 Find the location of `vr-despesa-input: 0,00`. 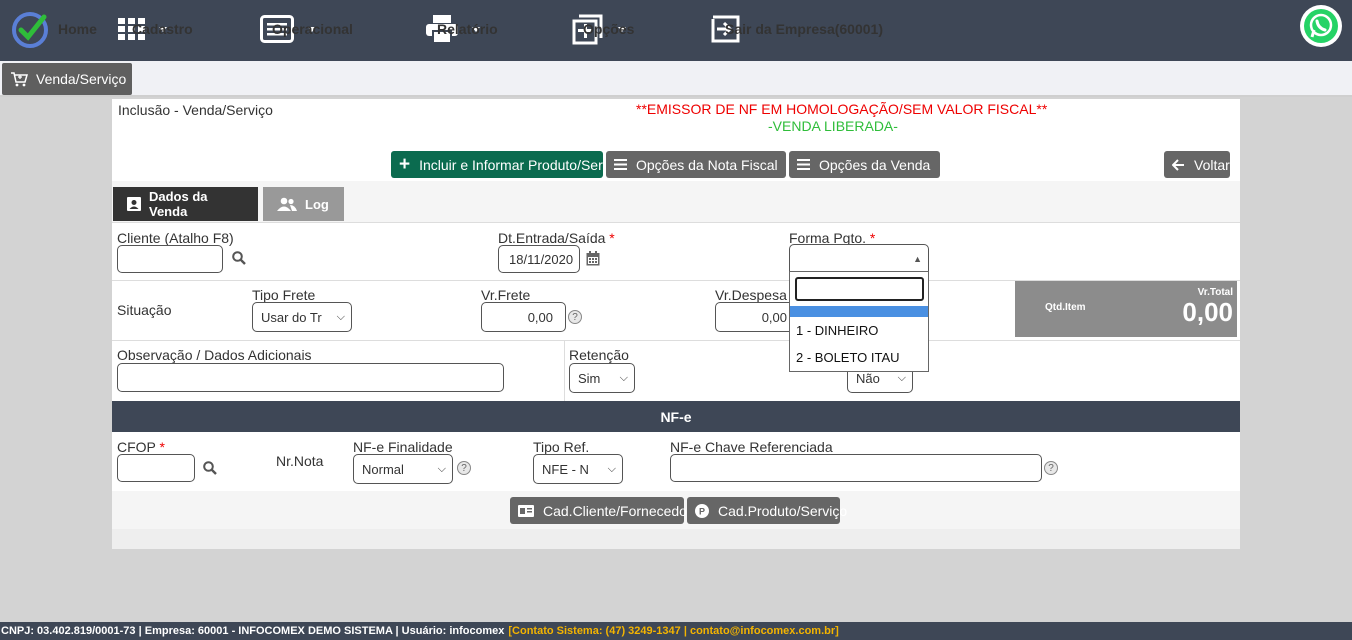

vr-despesa-input: 0,00 is located at coordinates (757, 317).